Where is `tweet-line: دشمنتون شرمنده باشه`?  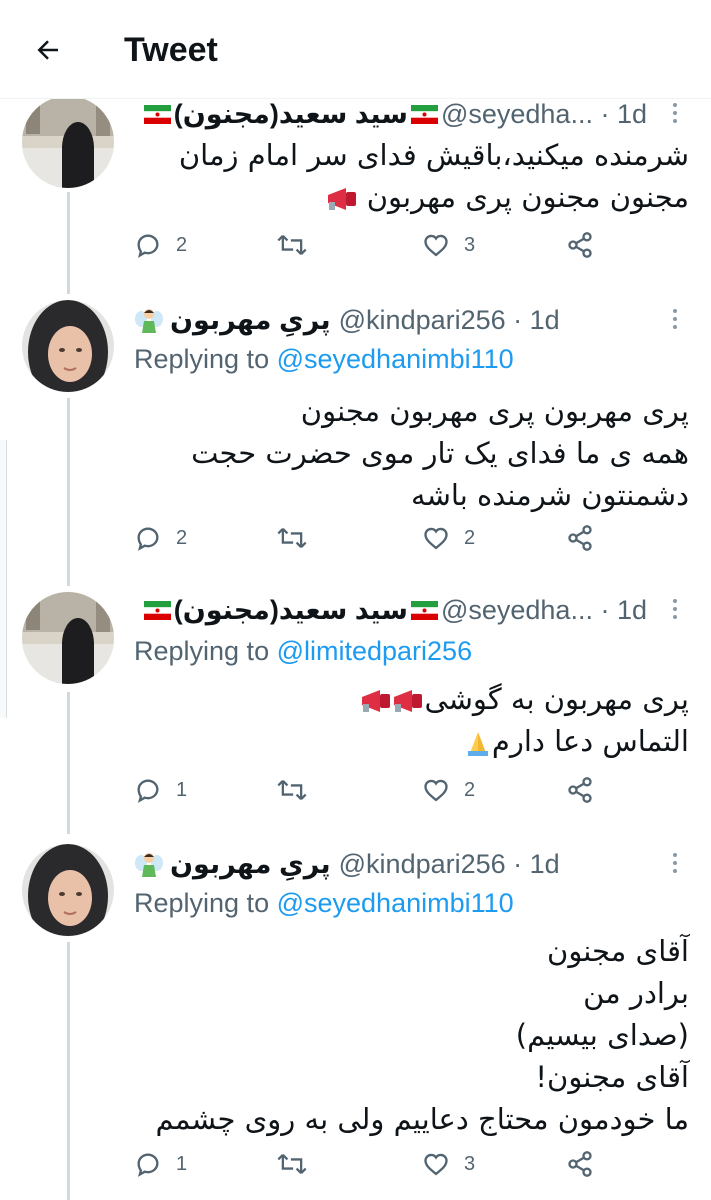
tweet-line: دشمنتون شرمنده باشه is located at coordinates (550, 495).